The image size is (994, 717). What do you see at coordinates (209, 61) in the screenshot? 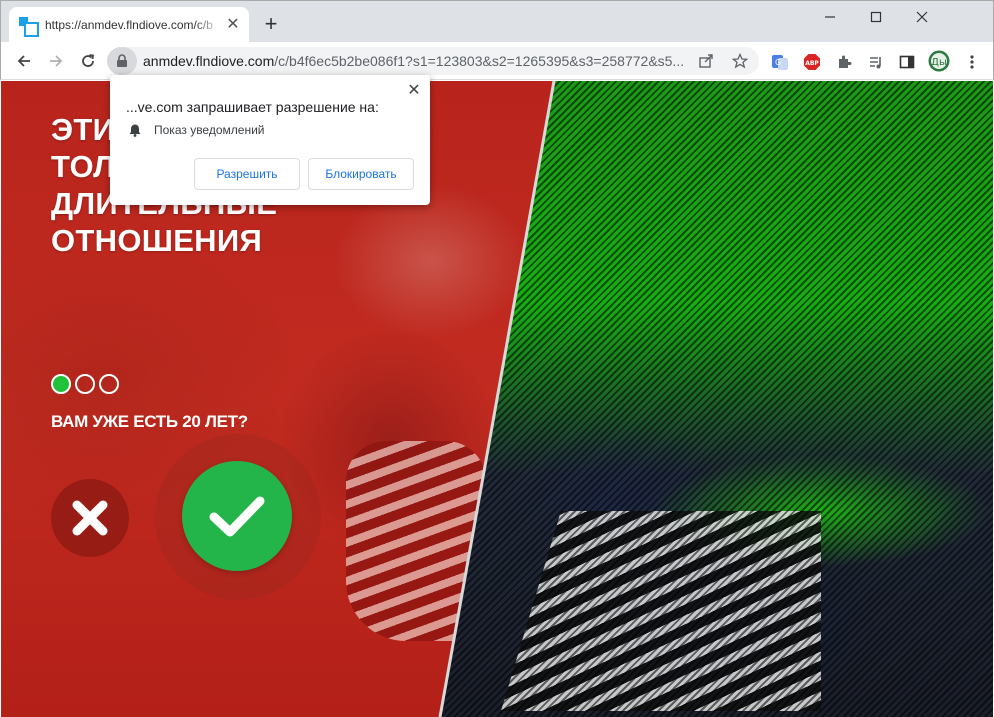
I see `url-host: anmdev.flndiove.com` at bounding box center [209, 61].